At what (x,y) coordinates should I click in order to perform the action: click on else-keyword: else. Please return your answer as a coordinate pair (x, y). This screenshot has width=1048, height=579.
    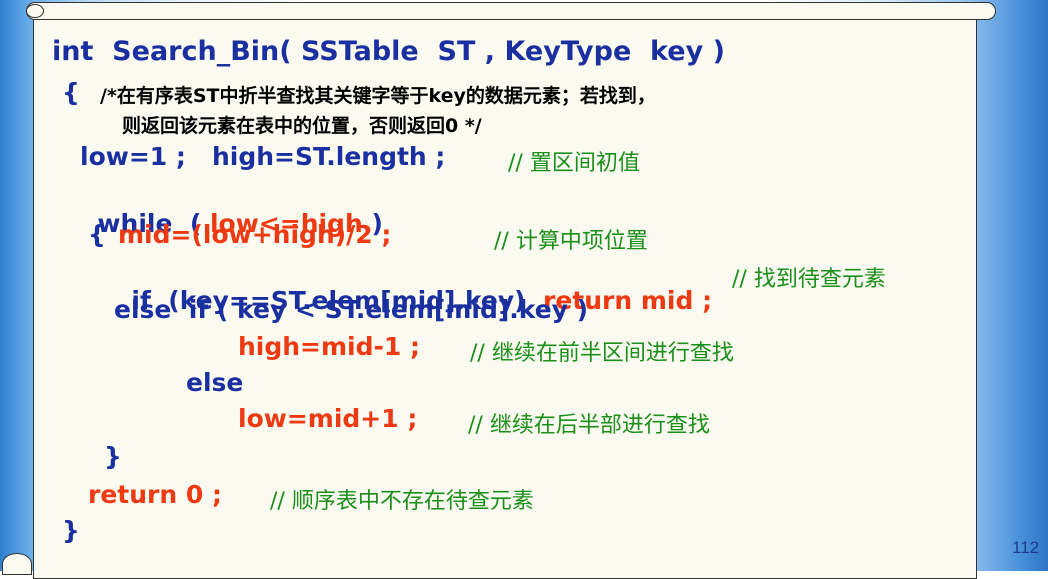
    Looking at the image, I should click on (215, 382).